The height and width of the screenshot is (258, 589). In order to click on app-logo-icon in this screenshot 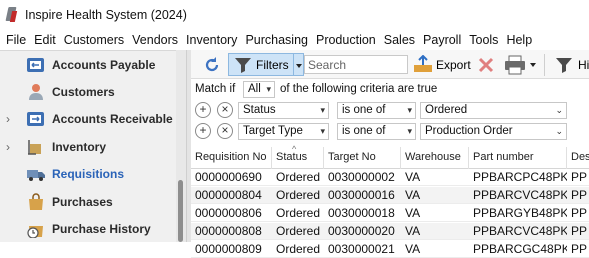, I will do `click(12, 15)`.